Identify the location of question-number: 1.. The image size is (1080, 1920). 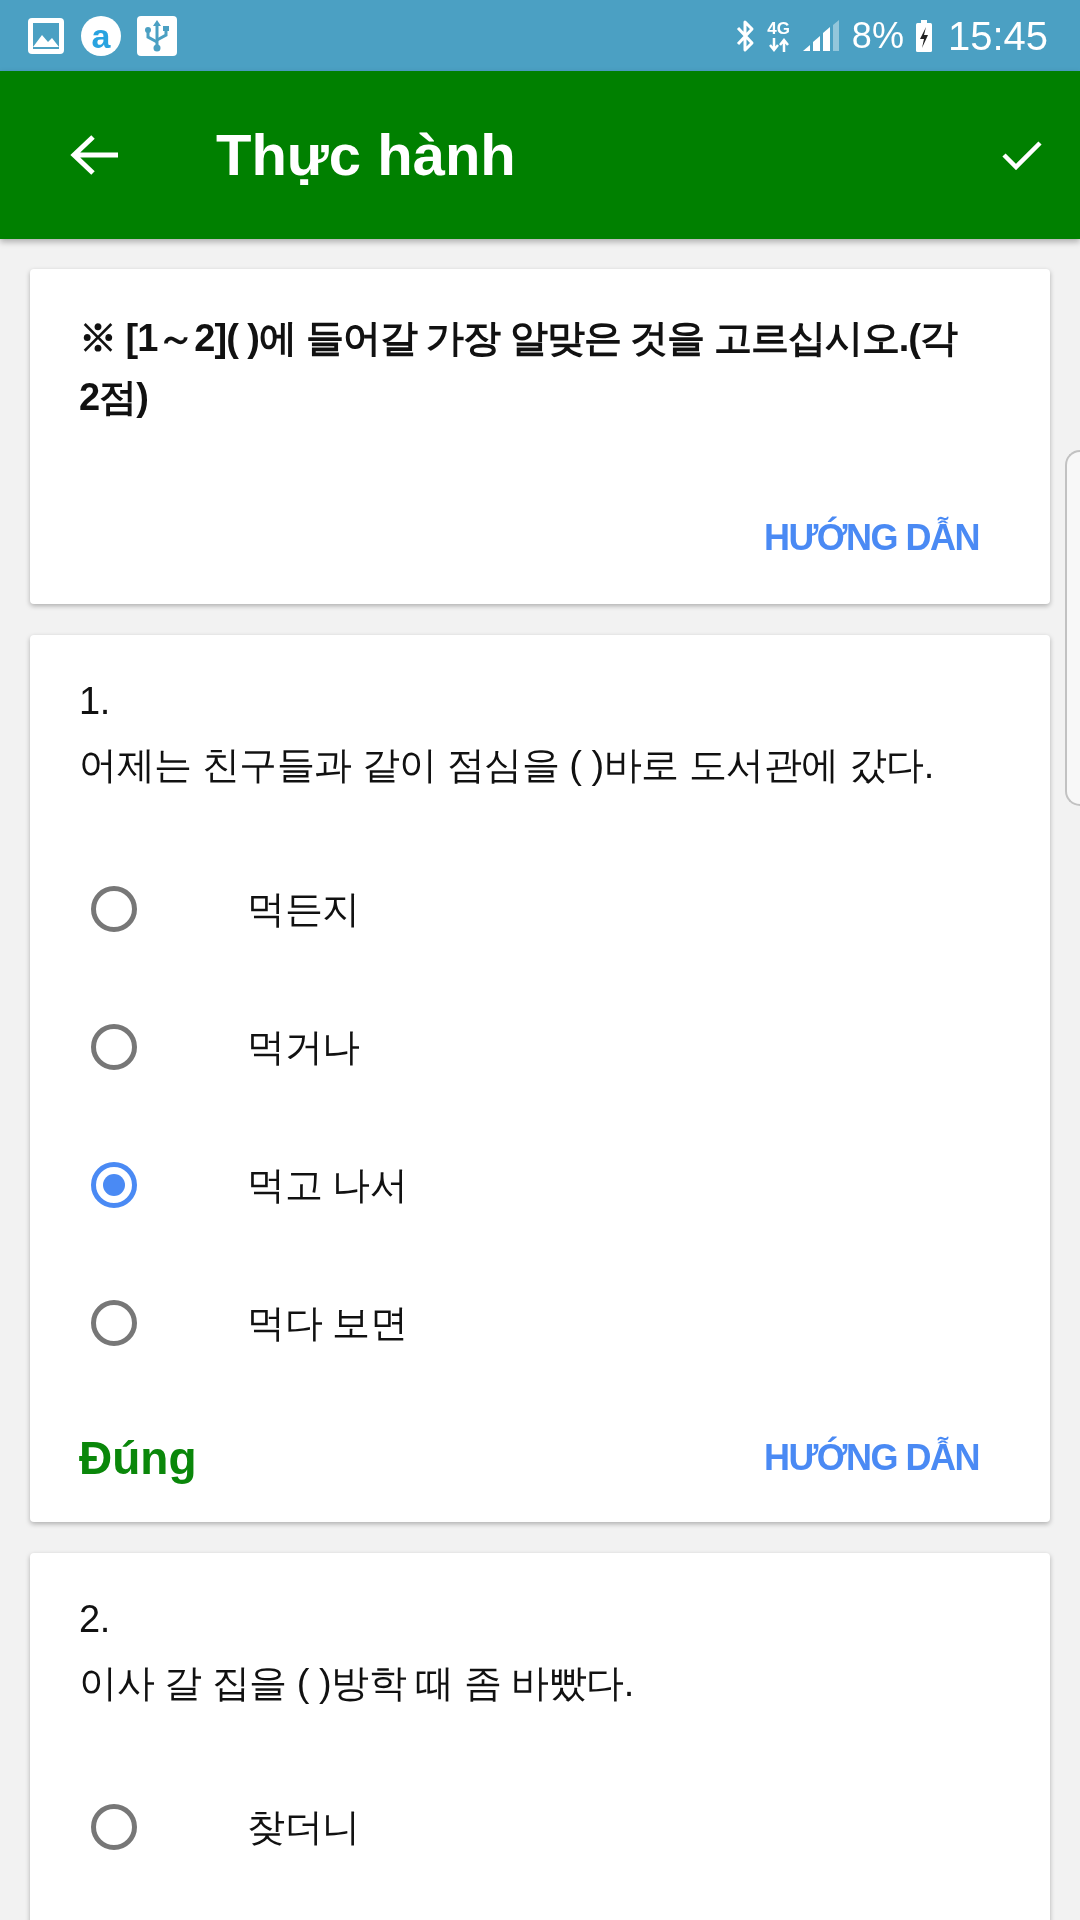
(95, 701).